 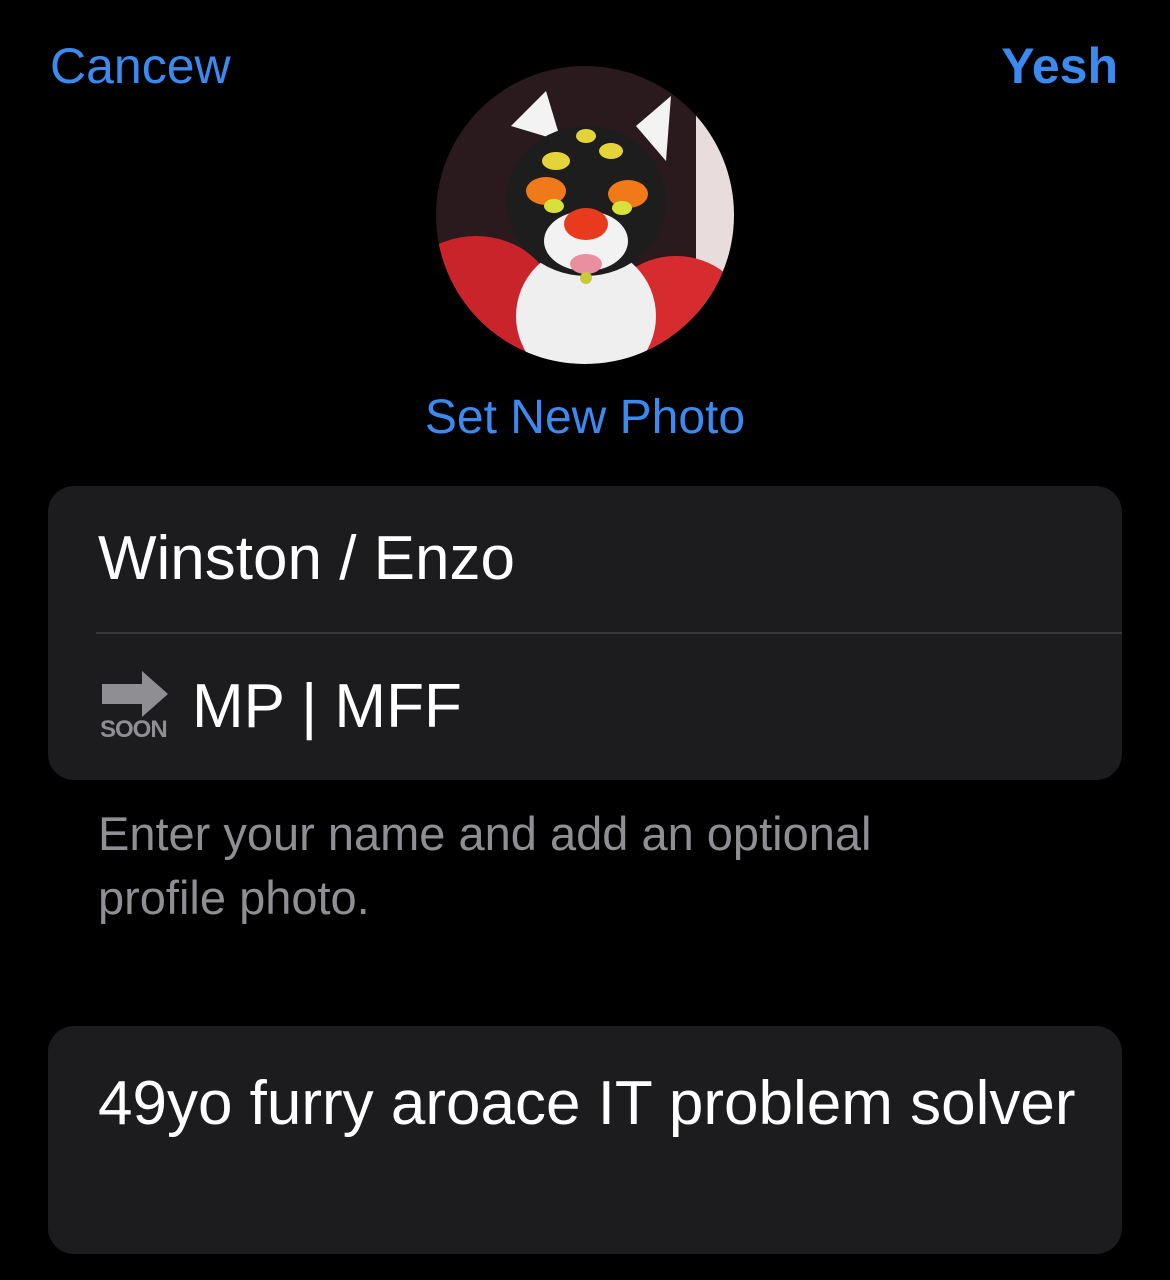 I want to click on profile-photo-icon, so click(x=585, y=215).